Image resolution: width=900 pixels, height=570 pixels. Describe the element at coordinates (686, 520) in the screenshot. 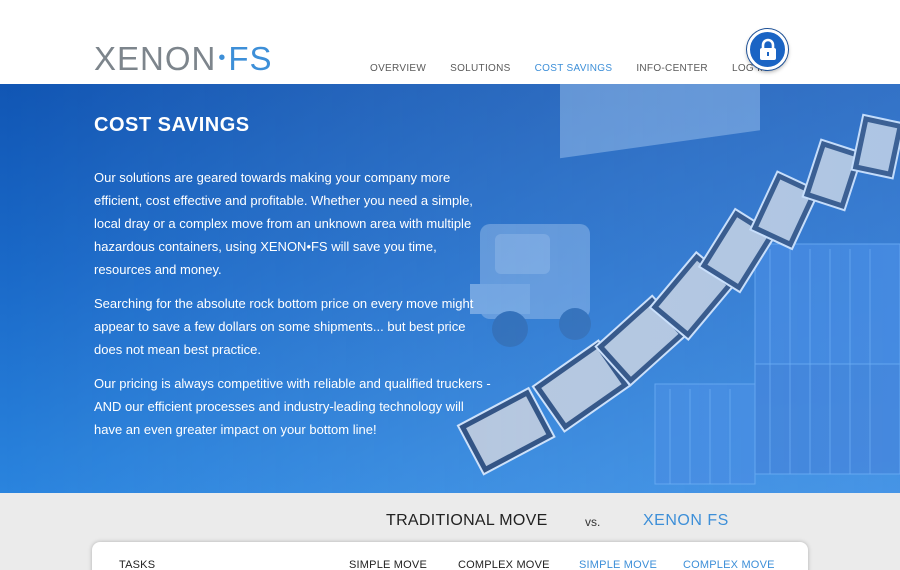

I see `xenon-fs-heading: XENON FS` at that location.